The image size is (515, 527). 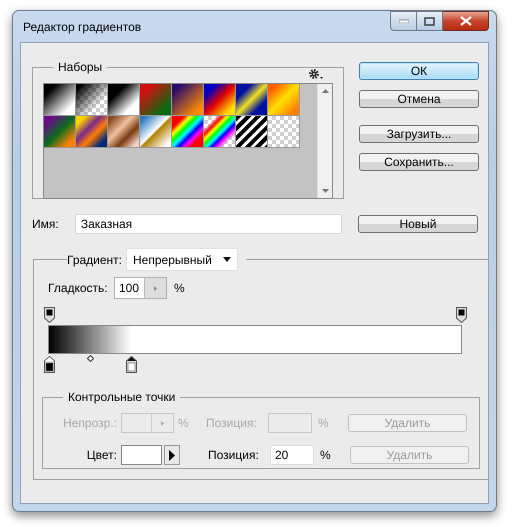 What do you see at coordinates (290, 423) in the screenshot?
I see `position-field` at bounding box center [290, 423].